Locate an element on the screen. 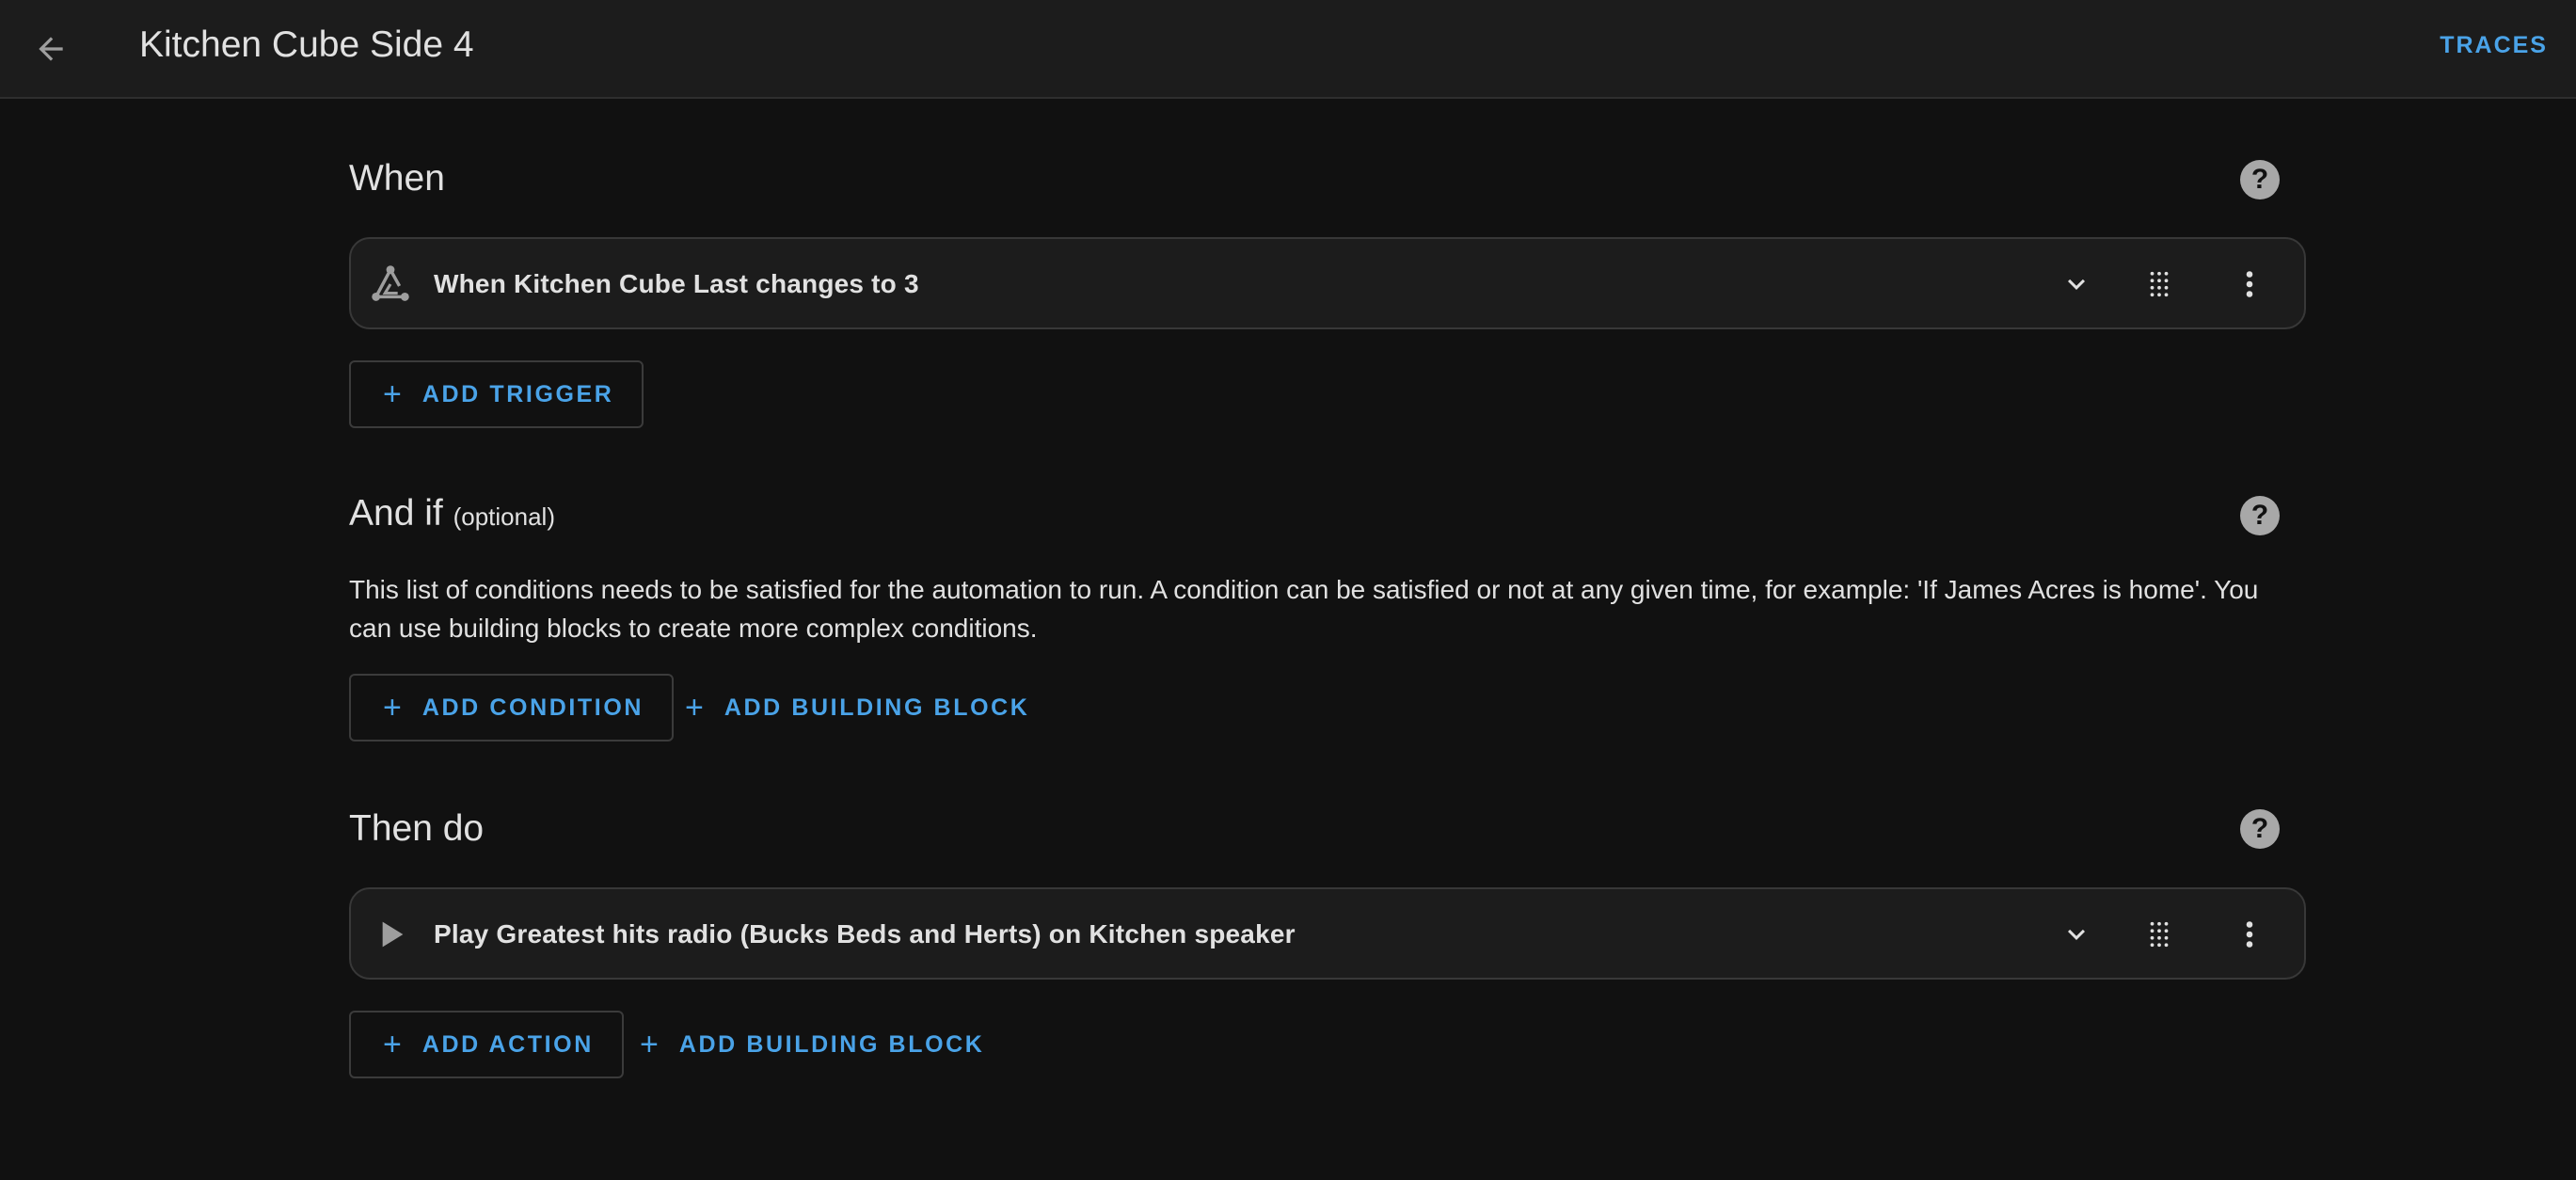  back-button is located at coordinates (51, 49).